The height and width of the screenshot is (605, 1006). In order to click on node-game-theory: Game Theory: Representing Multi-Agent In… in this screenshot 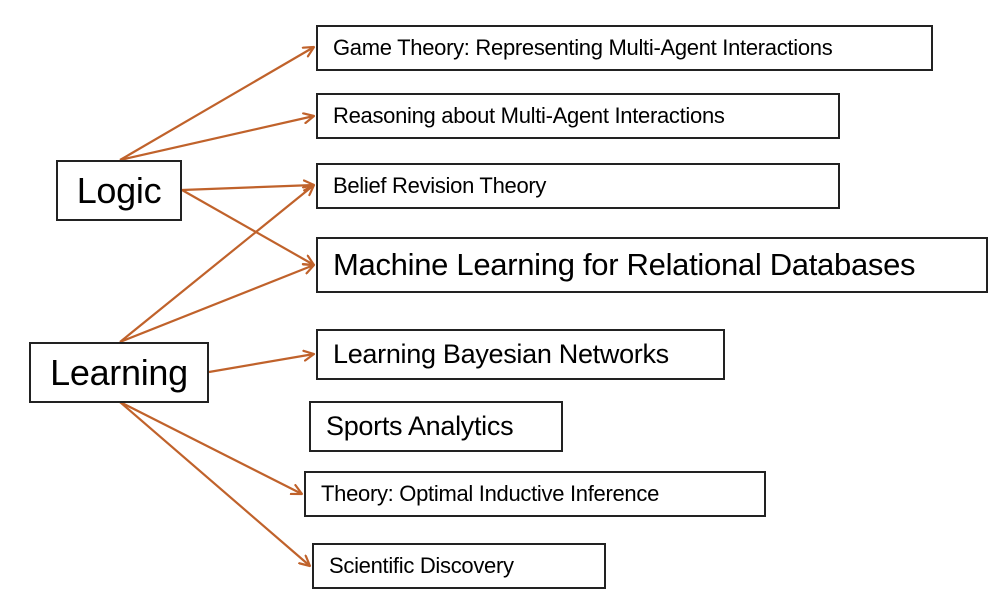, I will do `click(624, 48)`.